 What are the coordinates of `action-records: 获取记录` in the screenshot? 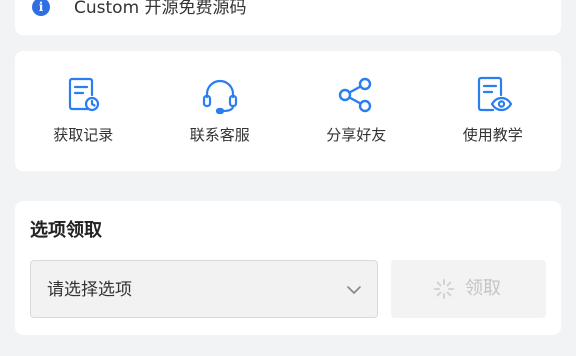 It's located at (83, 111).